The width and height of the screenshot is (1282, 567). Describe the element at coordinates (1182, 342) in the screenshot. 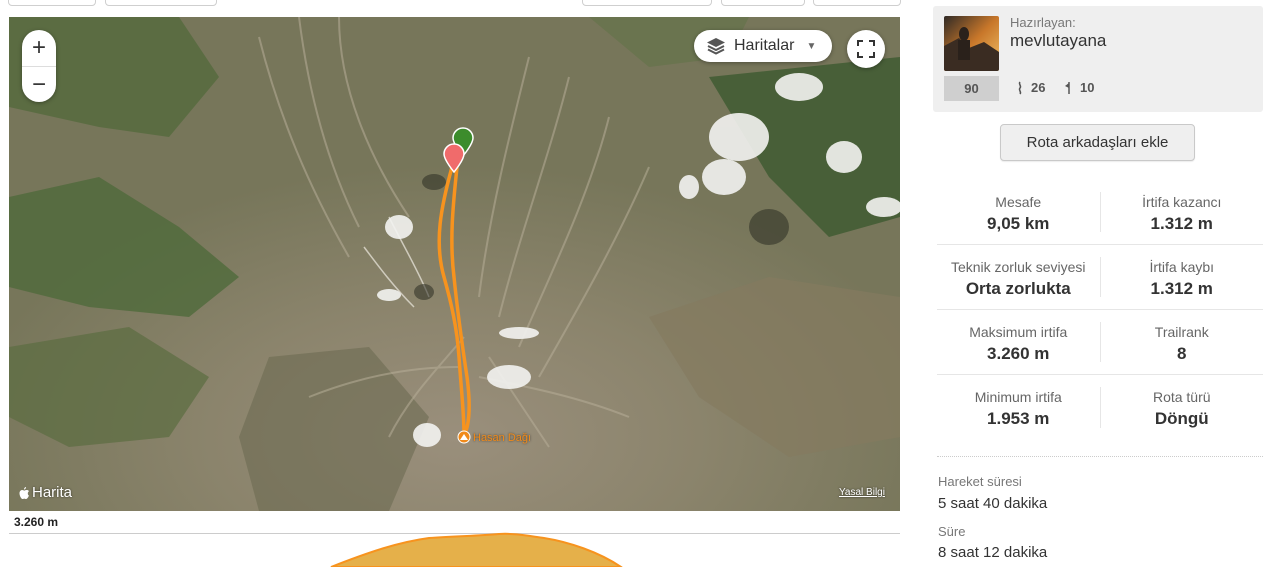

I see `stat-cell: Trailrank 8` at that location.